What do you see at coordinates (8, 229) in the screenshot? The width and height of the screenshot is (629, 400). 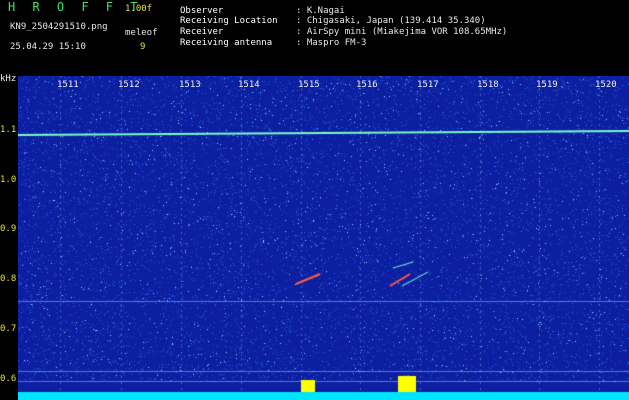 I see `y-tick-label: 0.9` at bounding box center [8, 229].